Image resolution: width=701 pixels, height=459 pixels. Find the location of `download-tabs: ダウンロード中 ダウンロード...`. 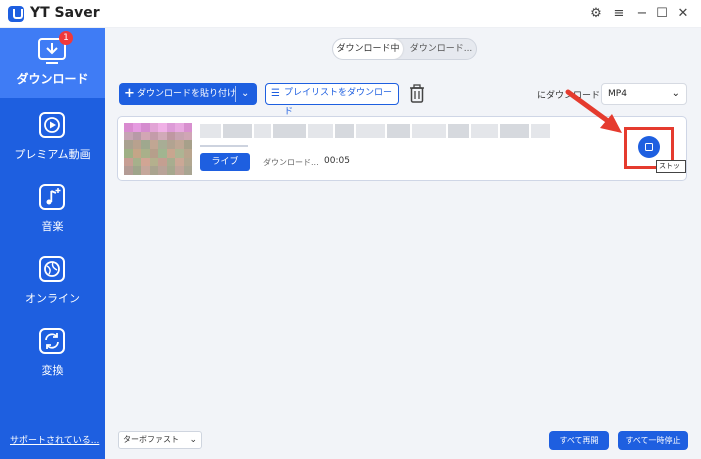

download-tabs: ダウンロード中 ダウンロード... is located at coordinates (404, 49).